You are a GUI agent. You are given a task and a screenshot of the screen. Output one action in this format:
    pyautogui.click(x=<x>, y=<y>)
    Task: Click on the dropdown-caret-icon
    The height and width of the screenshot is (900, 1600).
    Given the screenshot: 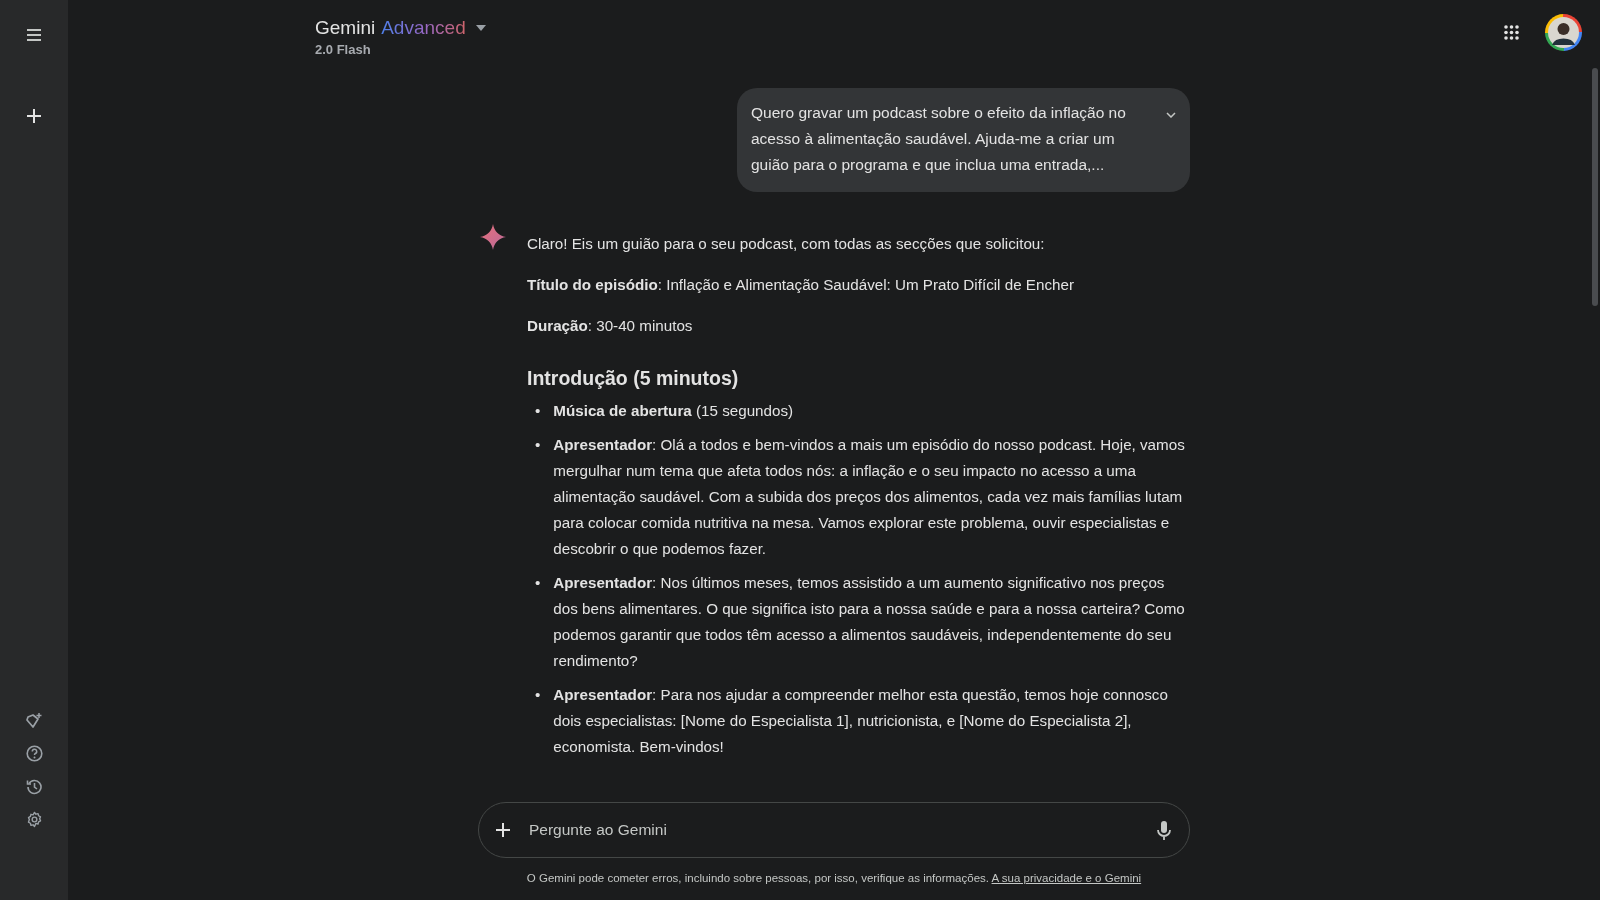 What is the action you would take?
    pyautogui.click(x=480, y=28)
    